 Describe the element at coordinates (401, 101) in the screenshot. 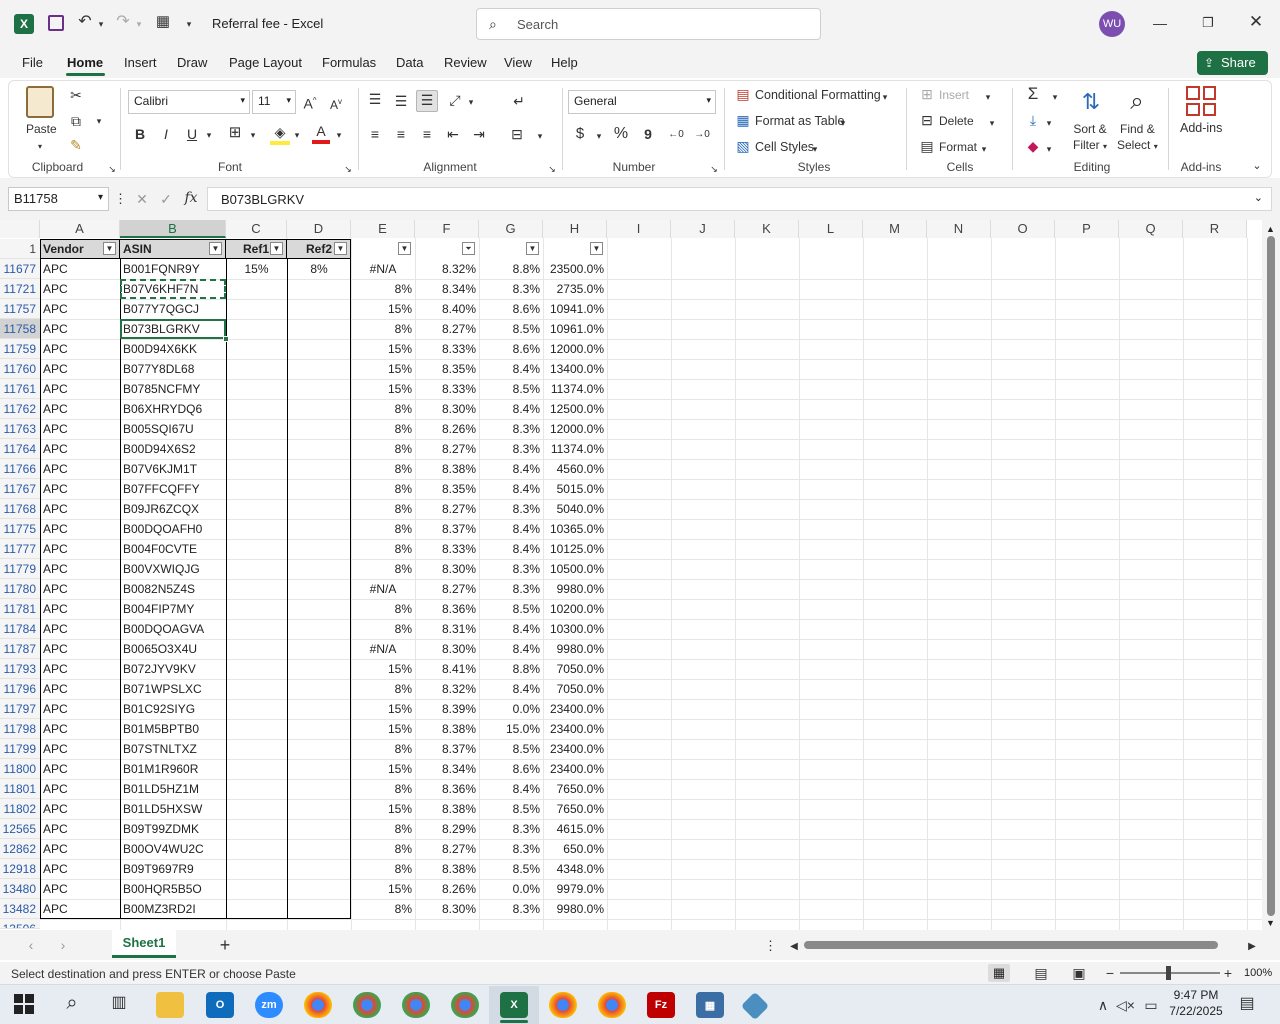

I see `align-middle-icon: ☰` at that location.